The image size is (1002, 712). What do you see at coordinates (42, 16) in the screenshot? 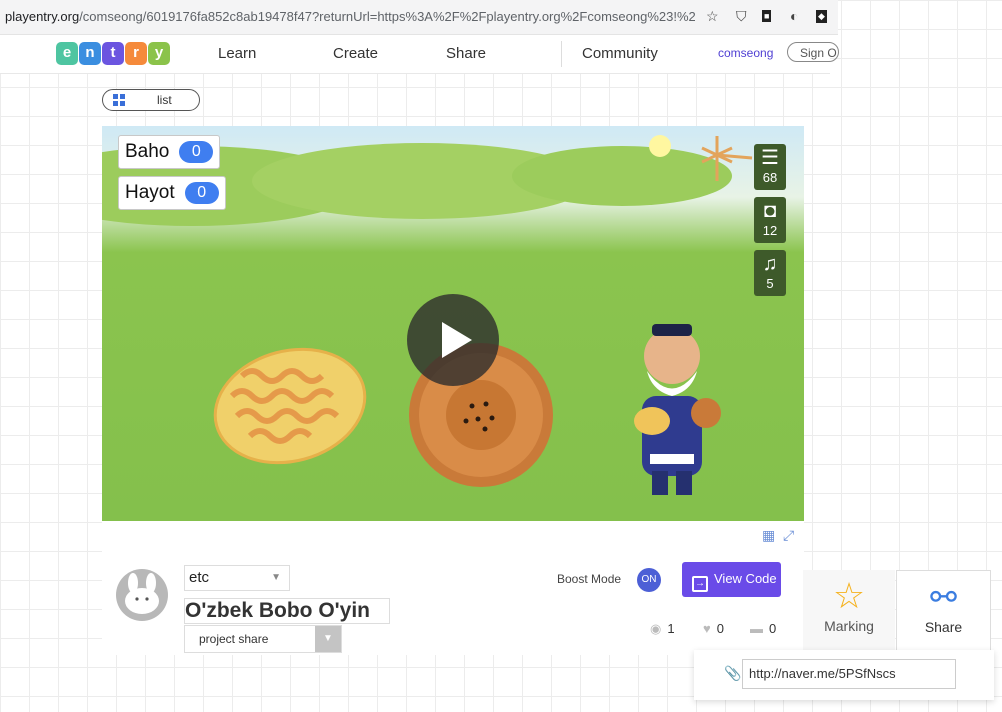
I see `url-host: playentry.org` at bounding box center [42, 16].